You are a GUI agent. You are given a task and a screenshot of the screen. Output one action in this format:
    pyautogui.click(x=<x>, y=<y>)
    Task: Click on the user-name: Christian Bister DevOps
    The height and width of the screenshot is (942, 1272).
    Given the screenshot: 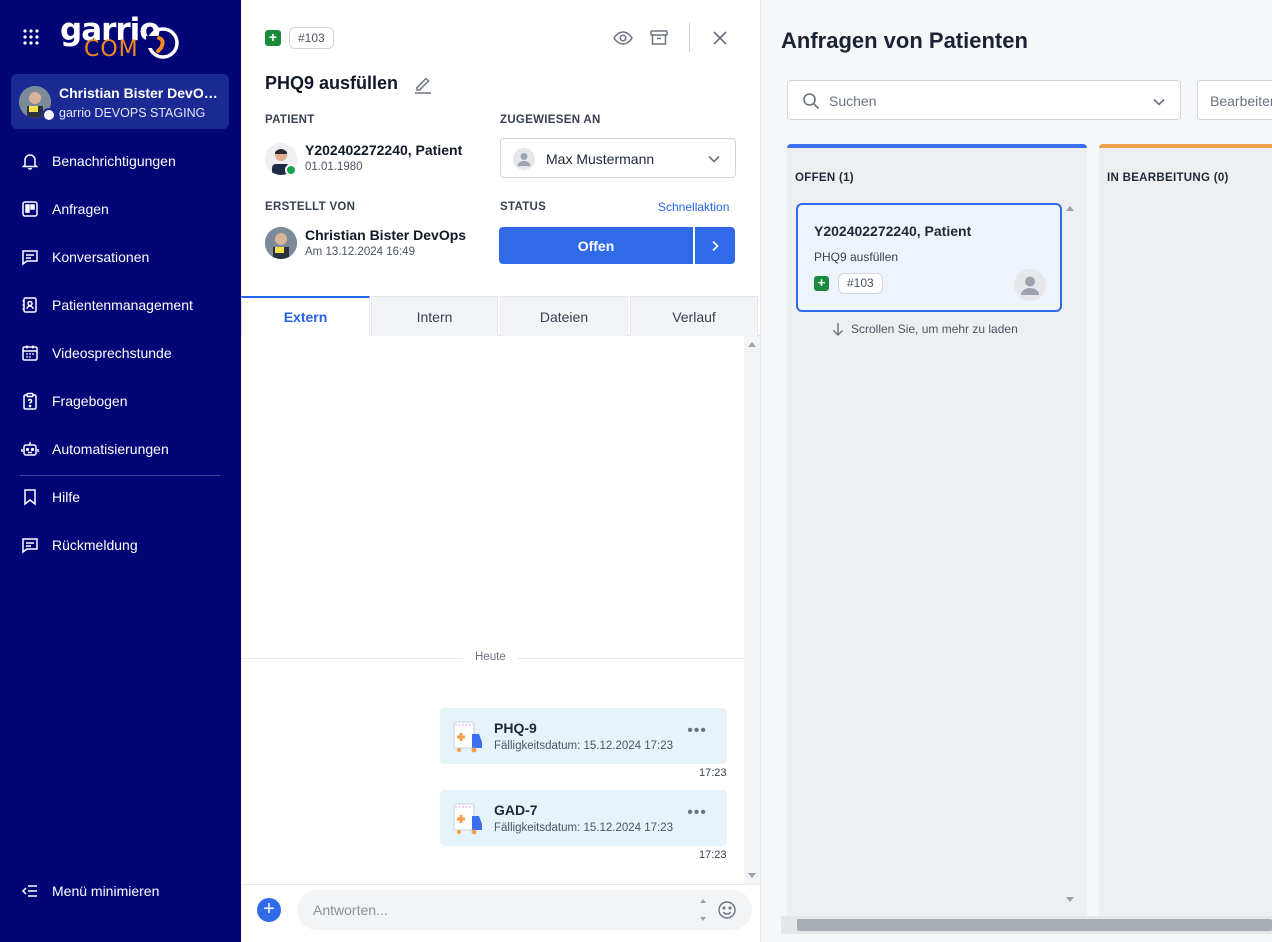 What is the action you would take?
    pyautogui.click(x=139, y=93)
    